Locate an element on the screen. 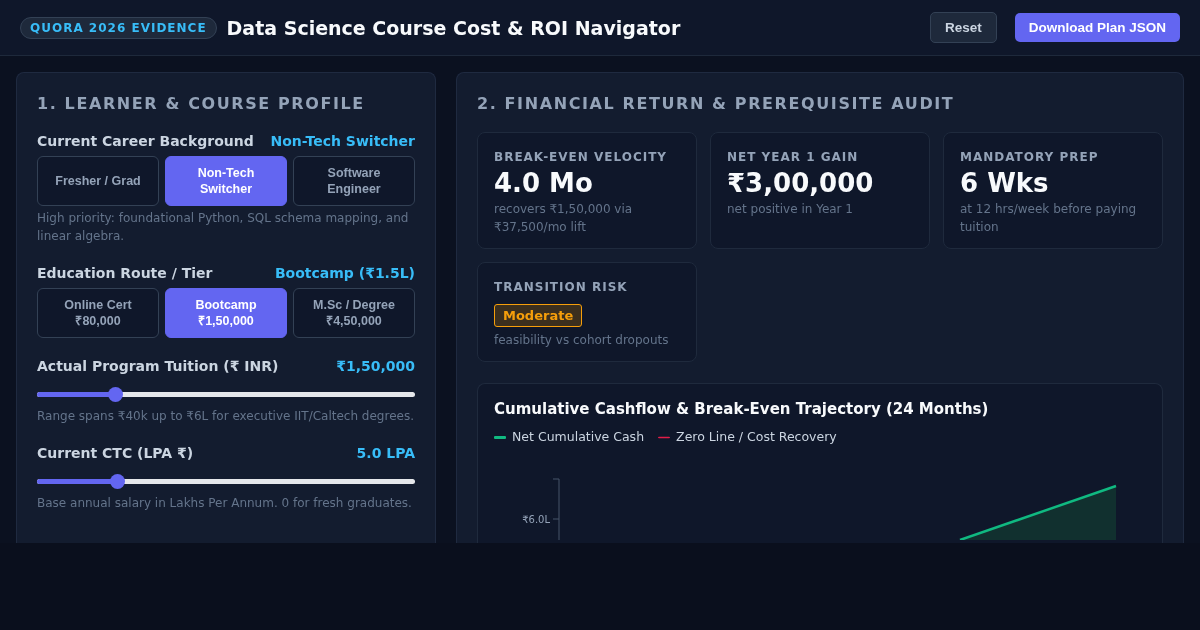 This screenshot has width=1200, height=630. field-label: Current Career Background is located at coordinates (145, 141).